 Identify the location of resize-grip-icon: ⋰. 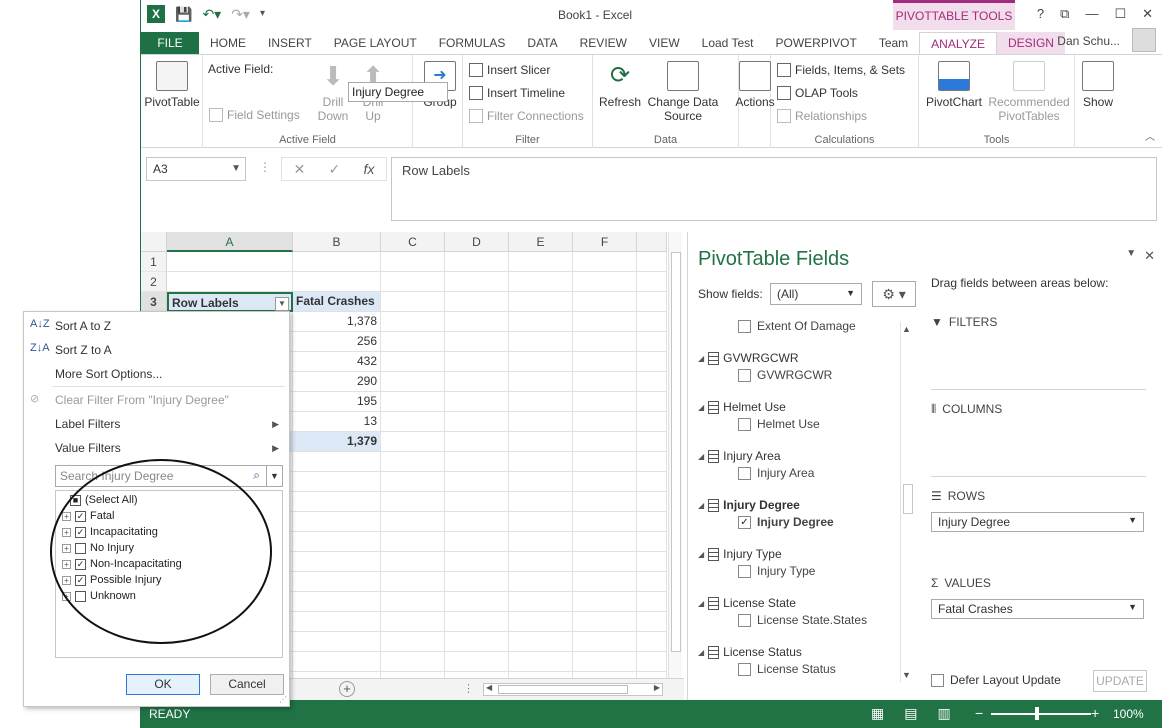
(283, 699).